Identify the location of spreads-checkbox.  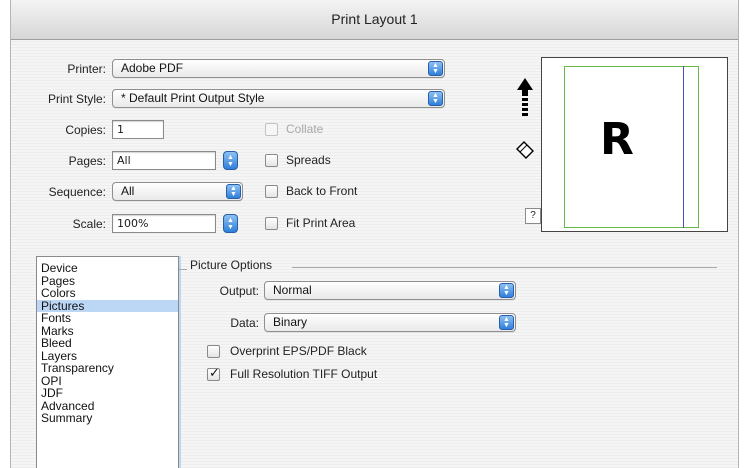
(271, 160).